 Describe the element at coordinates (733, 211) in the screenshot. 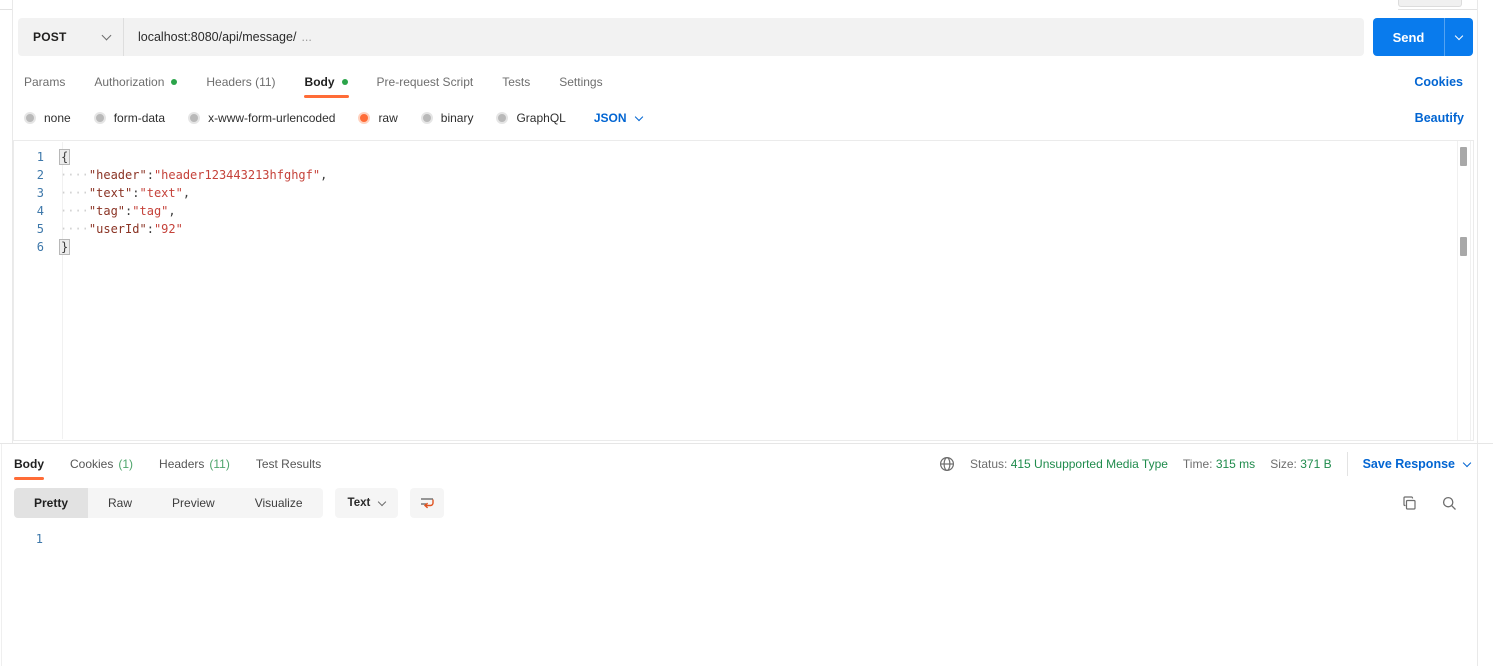

I see `code-line: 4 ····"tag":"tag",` at that location.